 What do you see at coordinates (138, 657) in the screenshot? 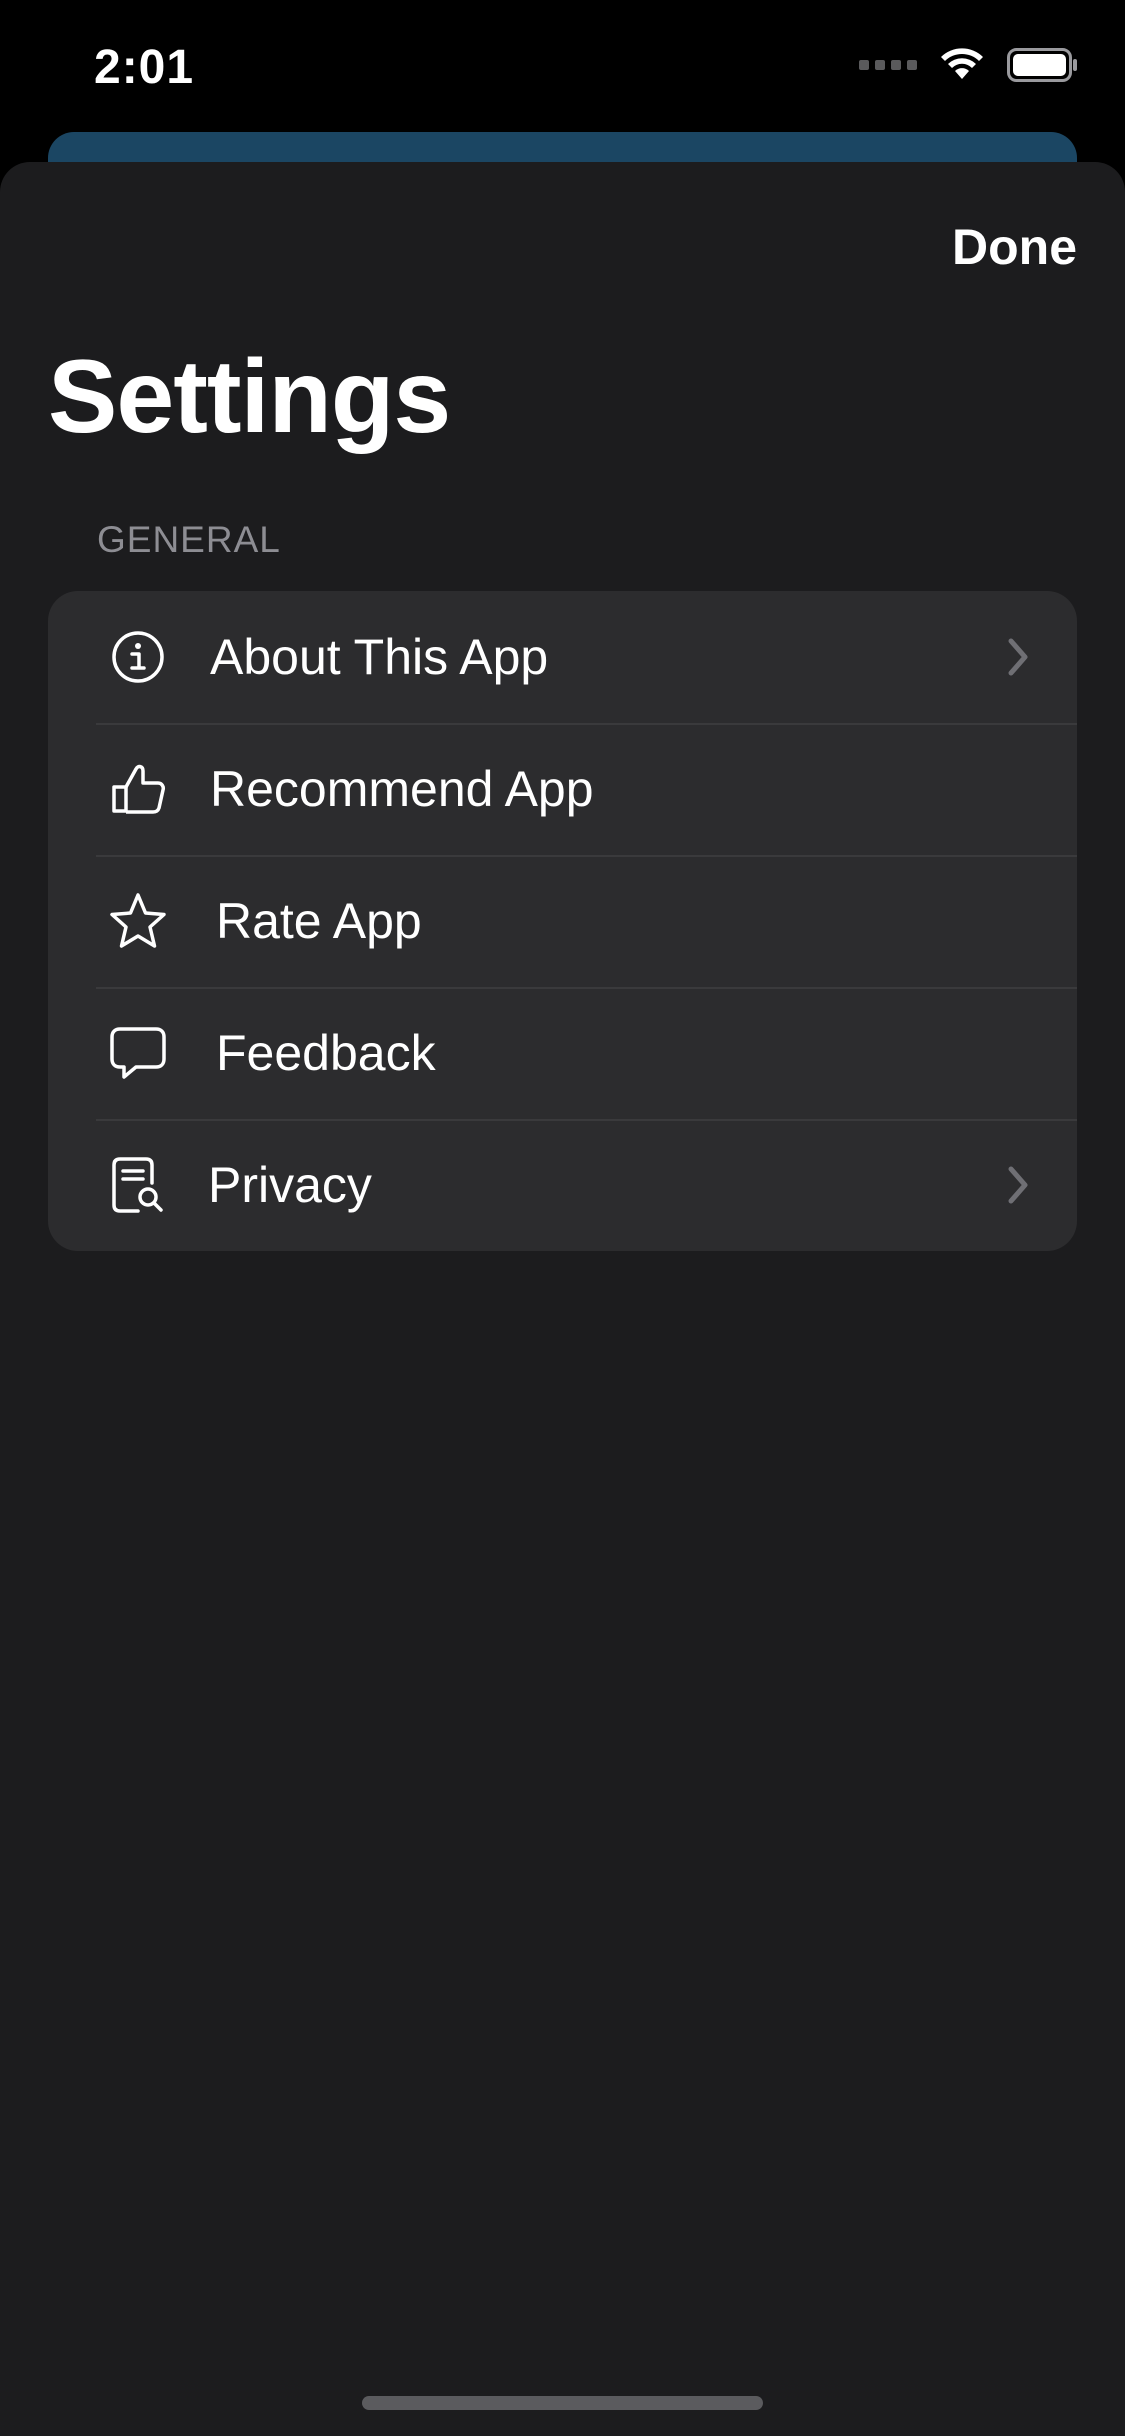
I see `info-circle-icon` at bounding box center [138, 657].